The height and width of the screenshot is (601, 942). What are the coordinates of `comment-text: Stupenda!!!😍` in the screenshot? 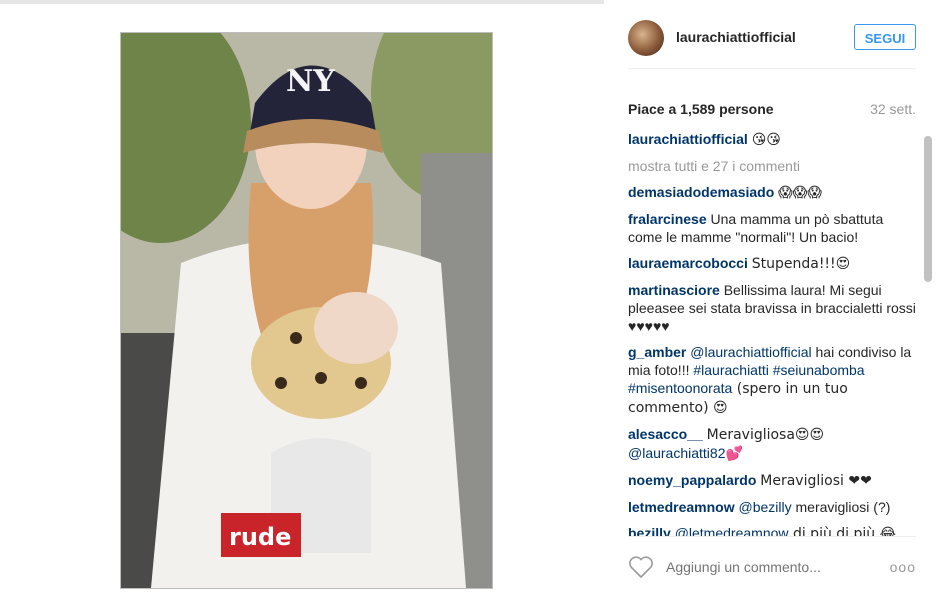 It's located at (801, 264).